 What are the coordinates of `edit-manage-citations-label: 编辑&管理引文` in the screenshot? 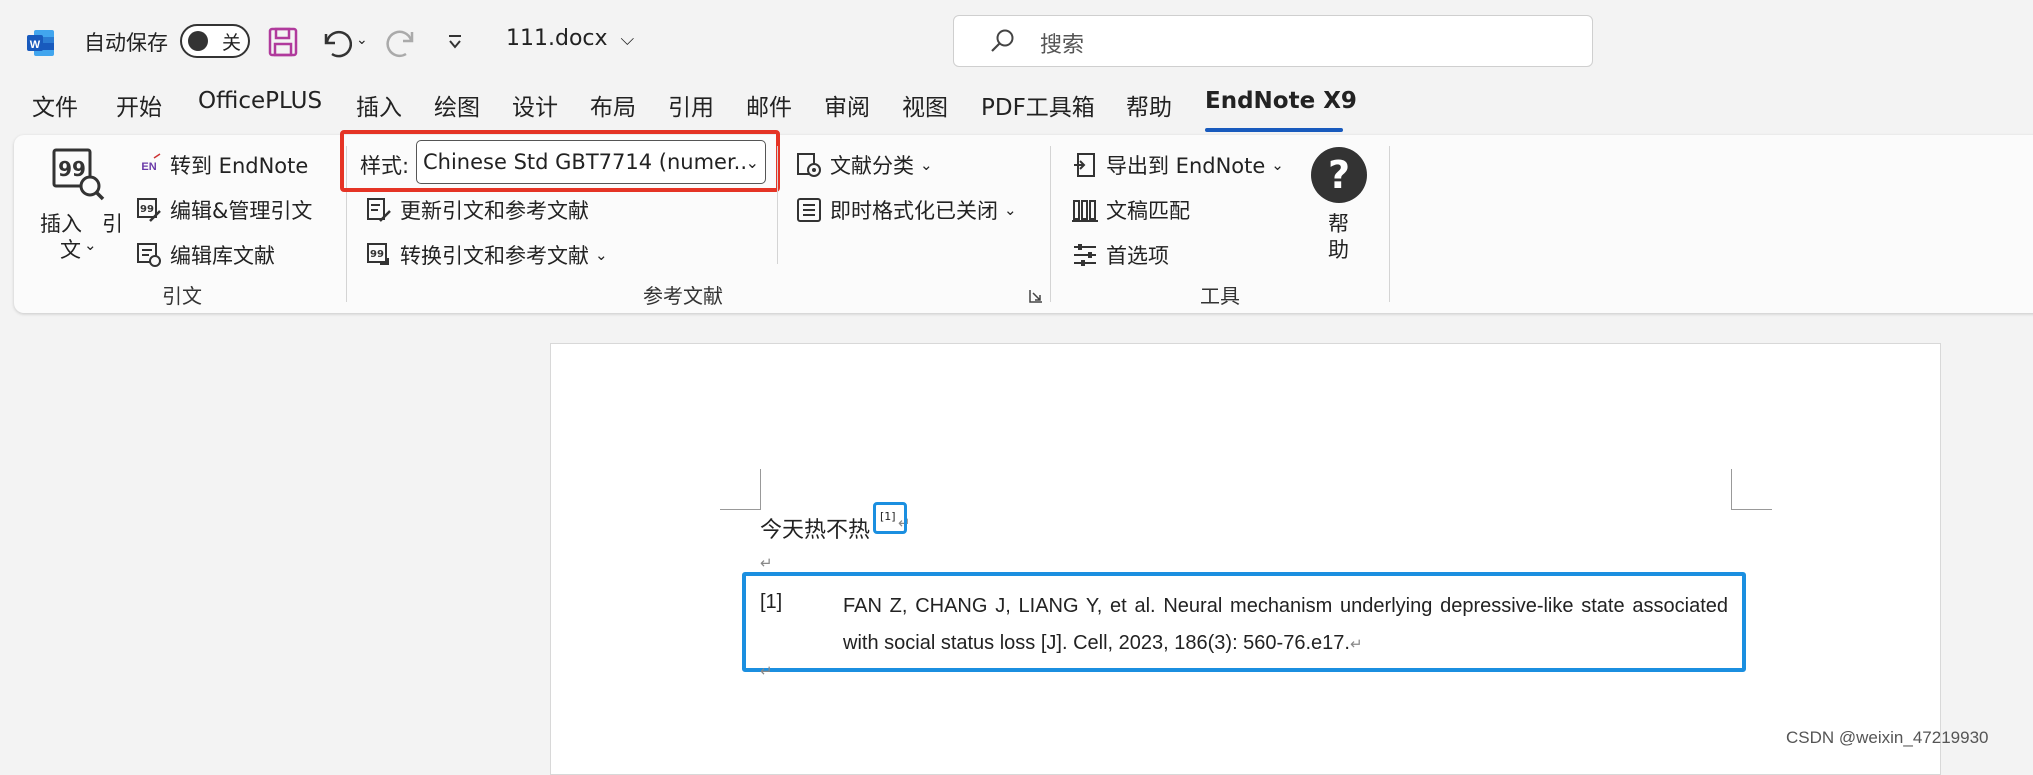 It's located at (241, 211).